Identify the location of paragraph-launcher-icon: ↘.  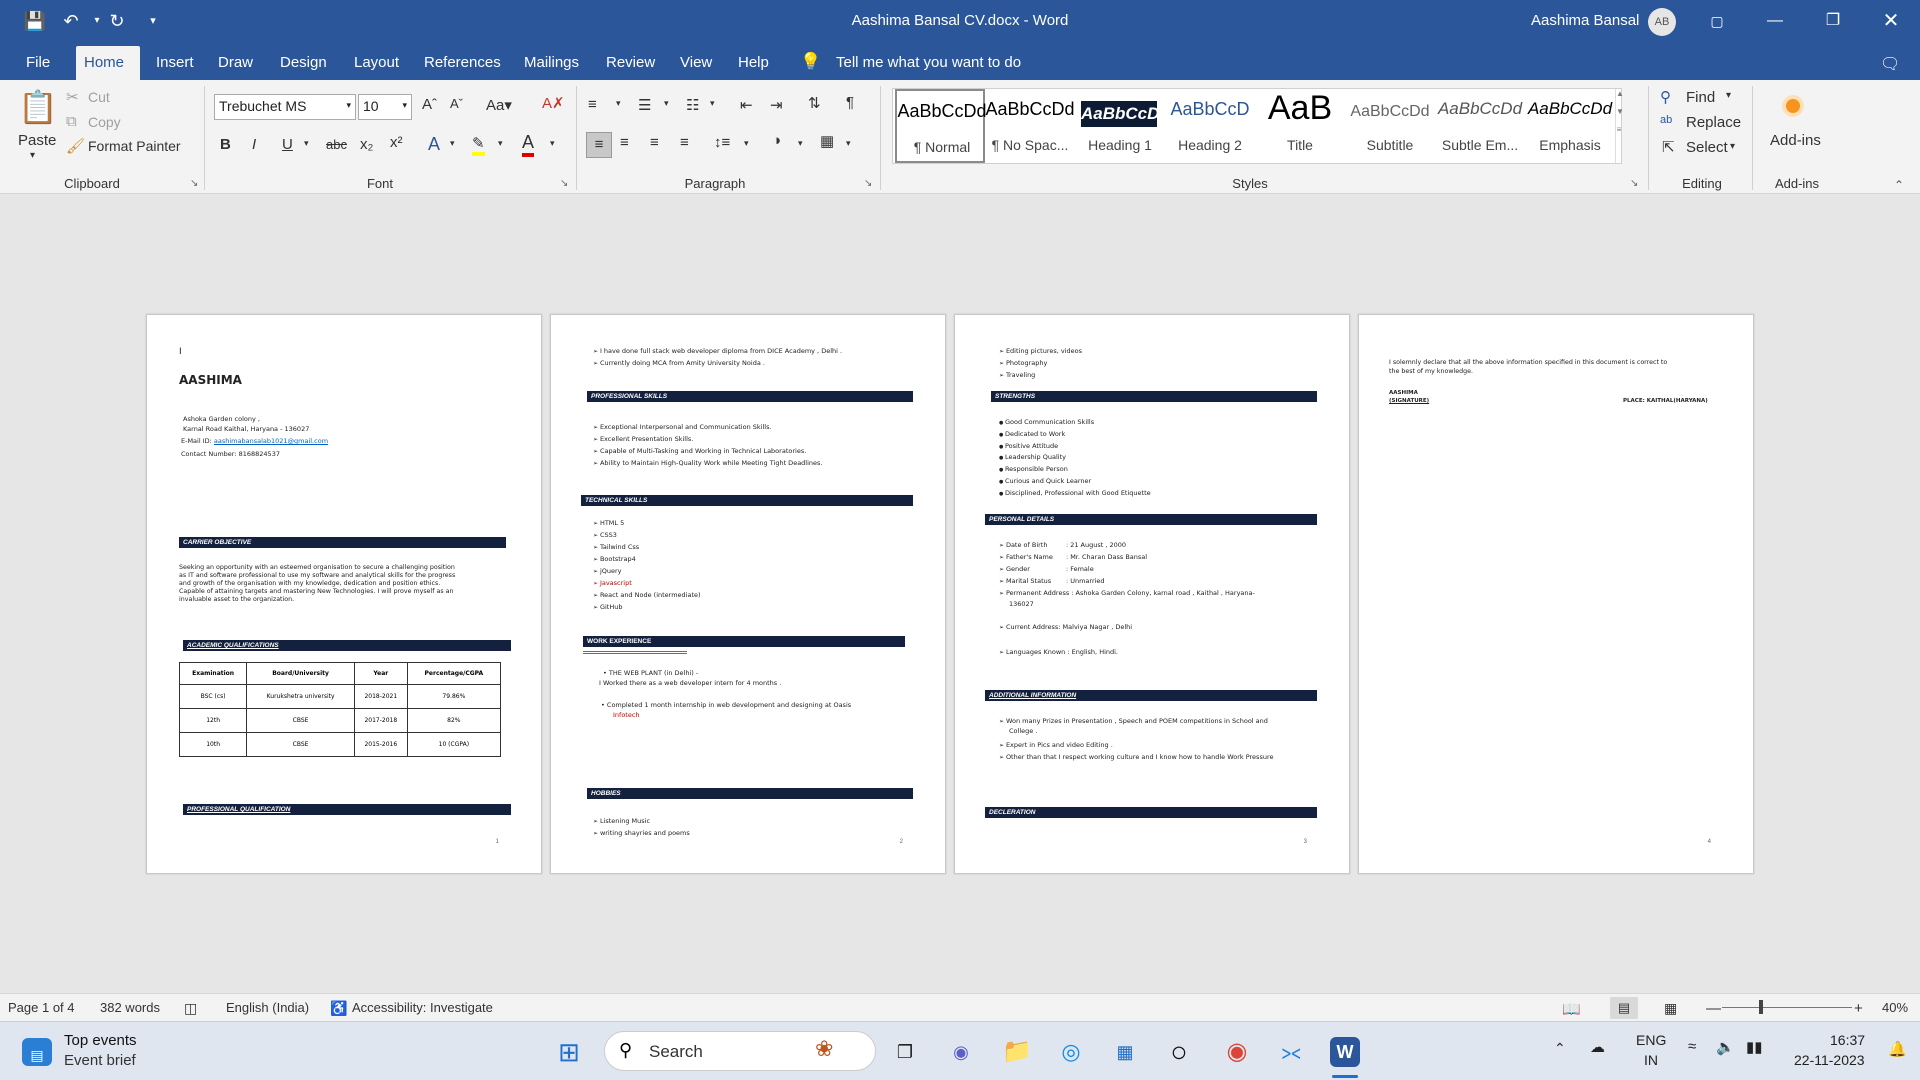
(868, 183).